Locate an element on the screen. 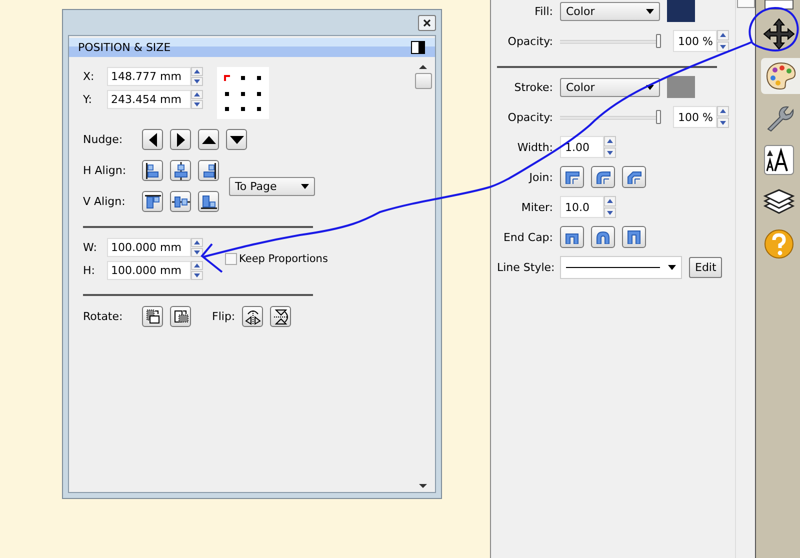  line-style-label: Line Style: is located at coordinates (525, 267).